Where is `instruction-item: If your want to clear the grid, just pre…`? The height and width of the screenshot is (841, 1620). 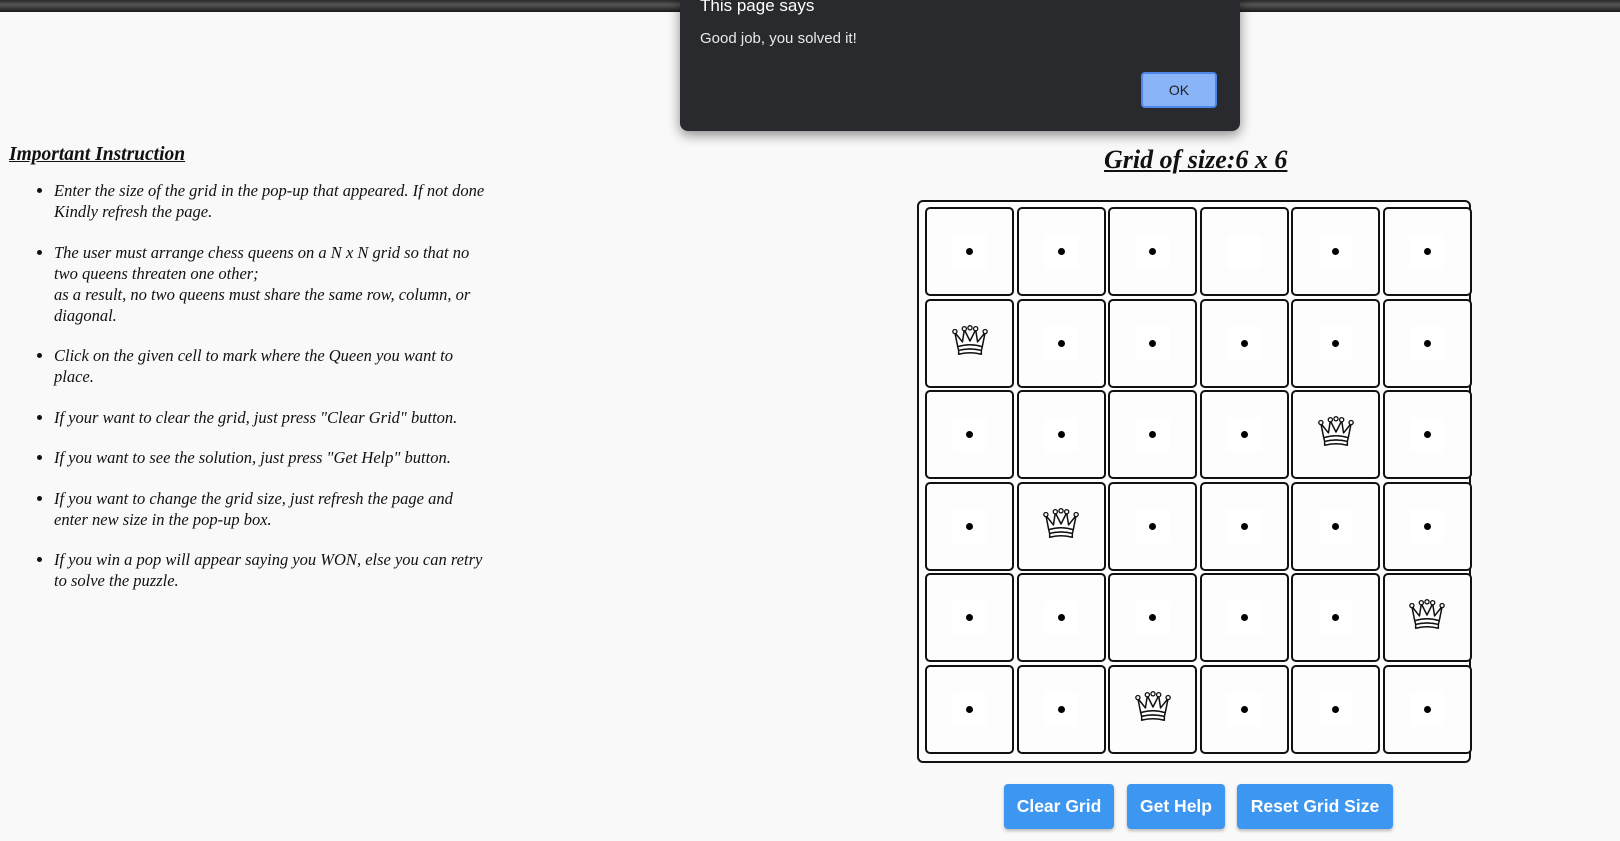 instruction-item: If your want to clear the grid, just pre… is located at coordinates (276, 417).